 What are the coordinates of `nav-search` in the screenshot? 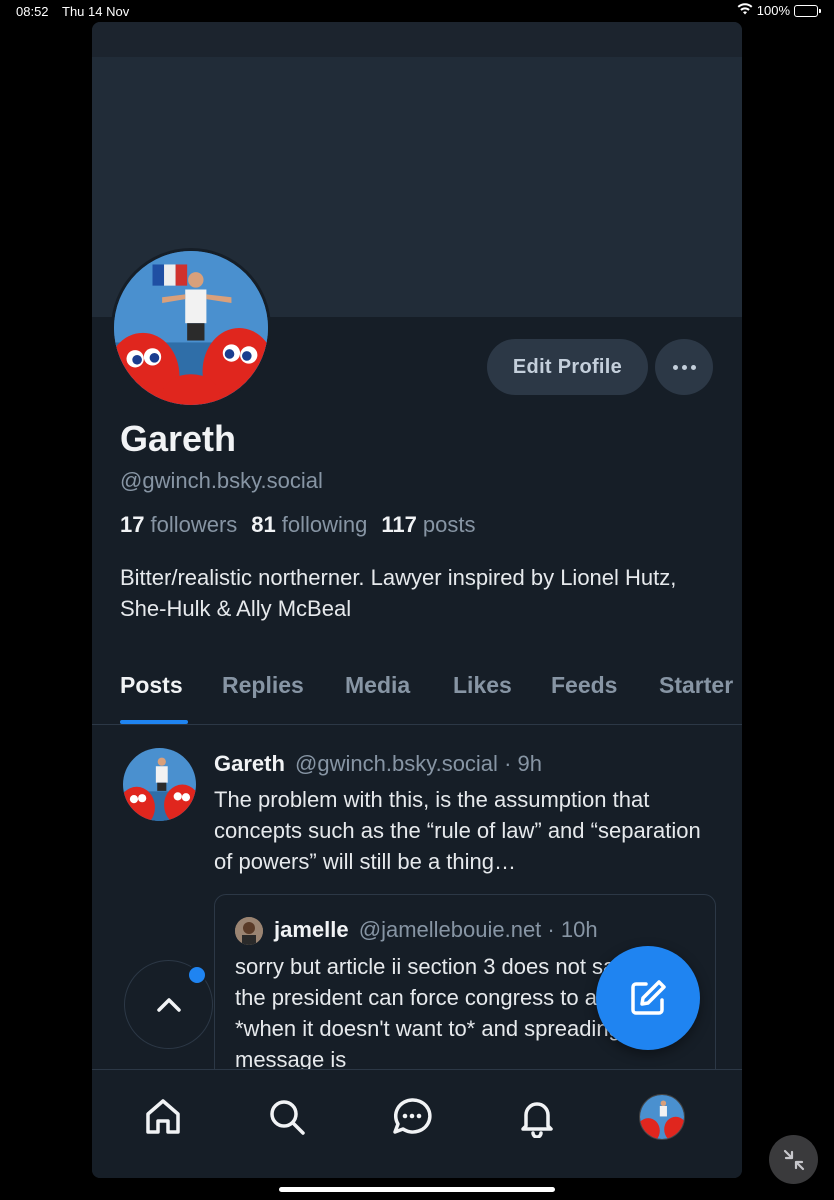 It's located at (287, 1117).